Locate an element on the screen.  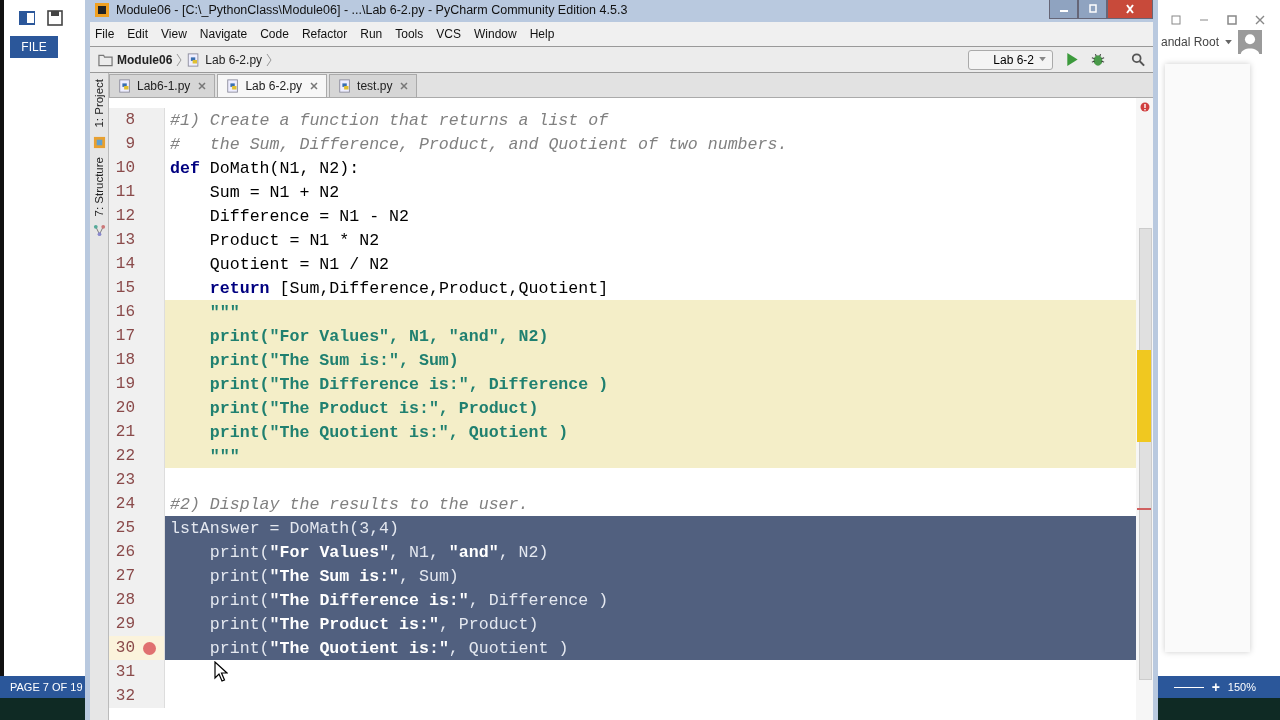
line-number: 24 is located at coordinates (124, 504).